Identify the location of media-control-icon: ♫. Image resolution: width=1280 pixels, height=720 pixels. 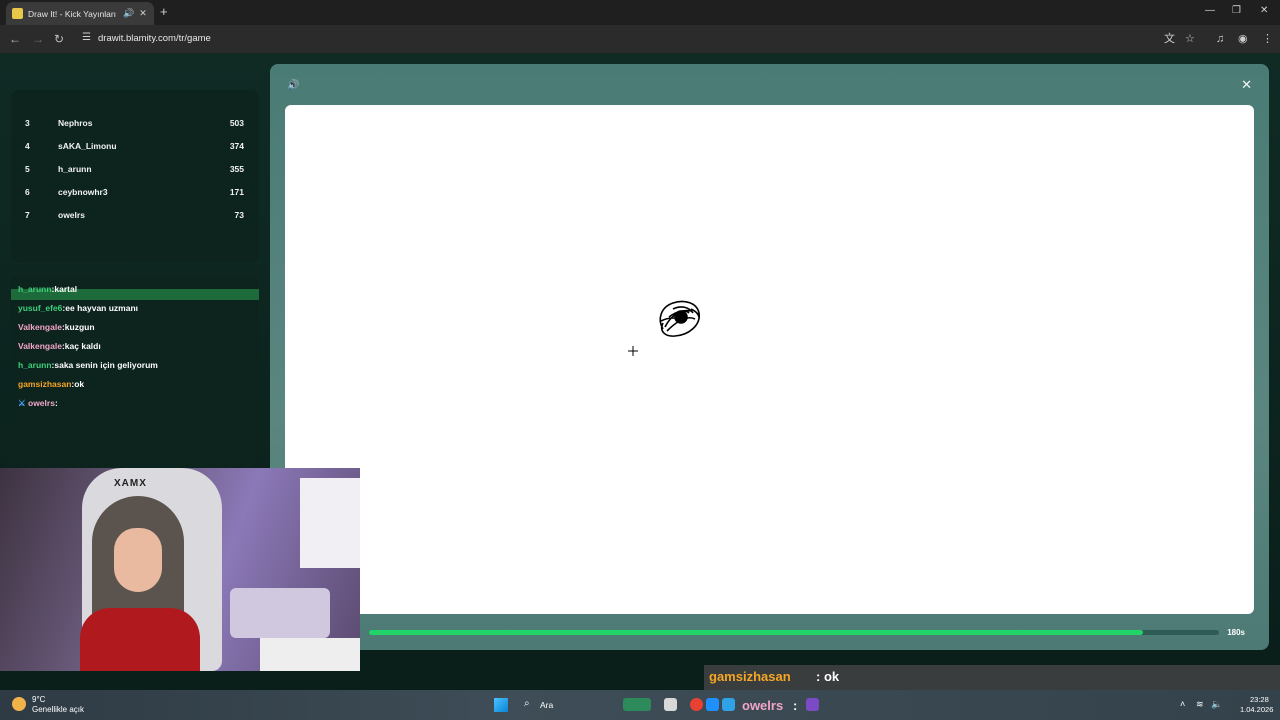
(1220, 39).